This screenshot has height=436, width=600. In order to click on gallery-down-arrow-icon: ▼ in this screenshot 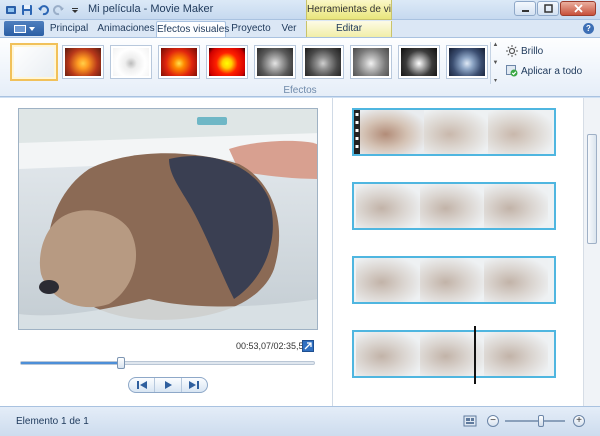, I will do `click(496, 63)`.